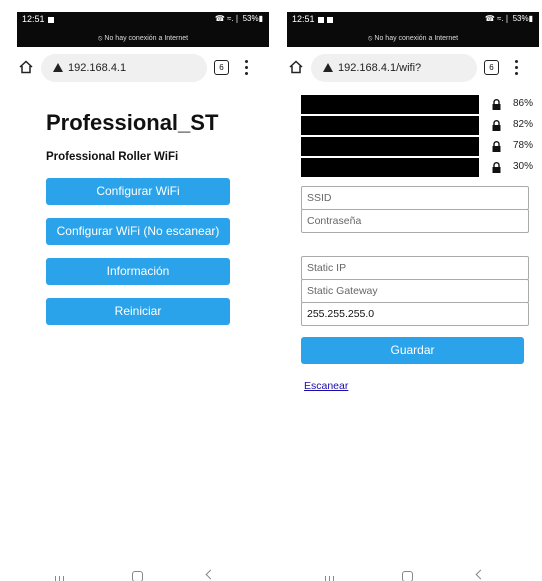 The image size is (542, 581). I want to click on wifi-network-item: 86%, so click(420, 104).